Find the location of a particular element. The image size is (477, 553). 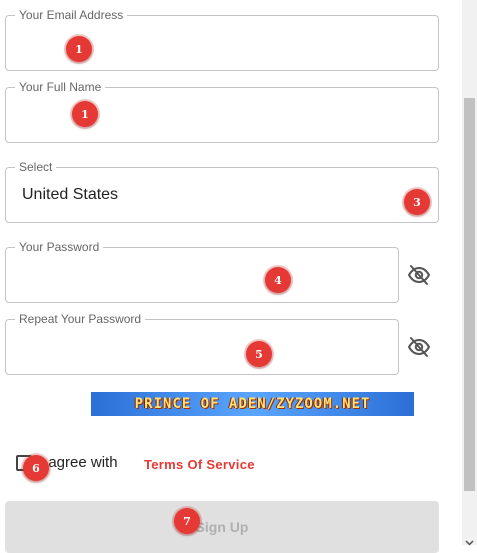

full-name-field: Your Full Name is located at coordinates (222, 111).